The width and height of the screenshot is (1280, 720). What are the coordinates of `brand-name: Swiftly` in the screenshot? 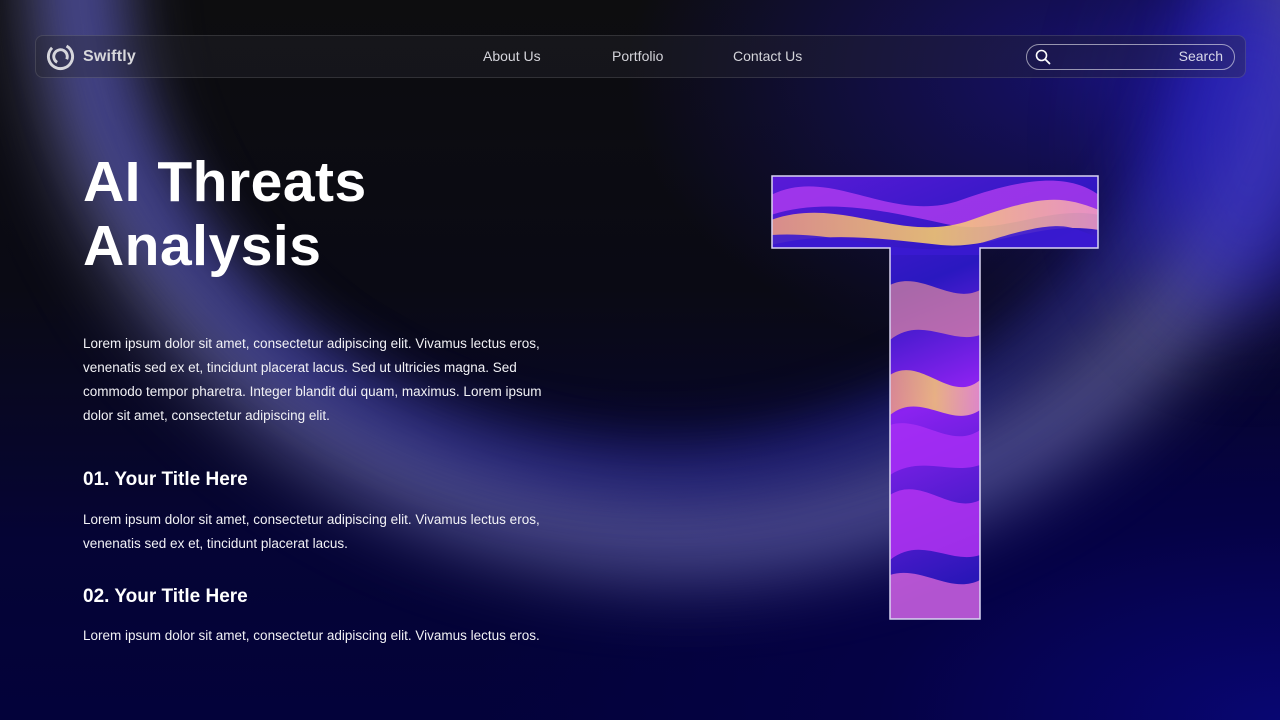 It's located at (109, 56).